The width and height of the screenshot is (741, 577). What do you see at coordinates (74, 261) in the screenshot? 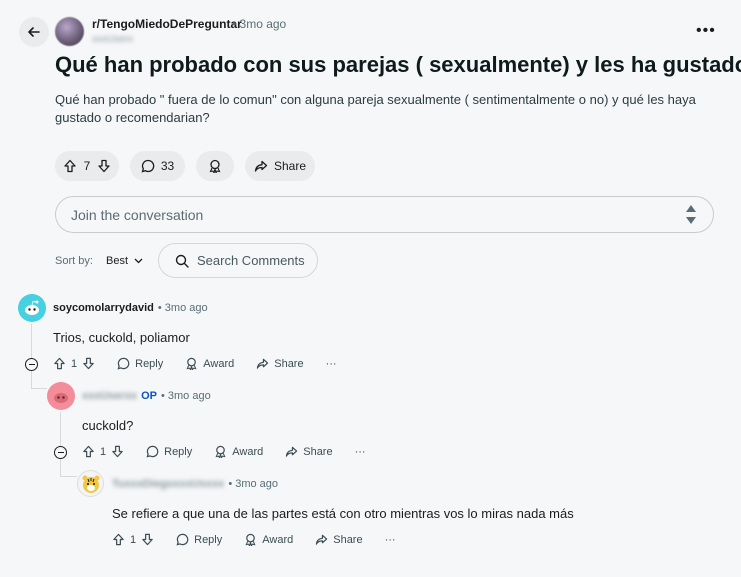
I see `sort-label: Sort by:` at bounding box center [74, 261].